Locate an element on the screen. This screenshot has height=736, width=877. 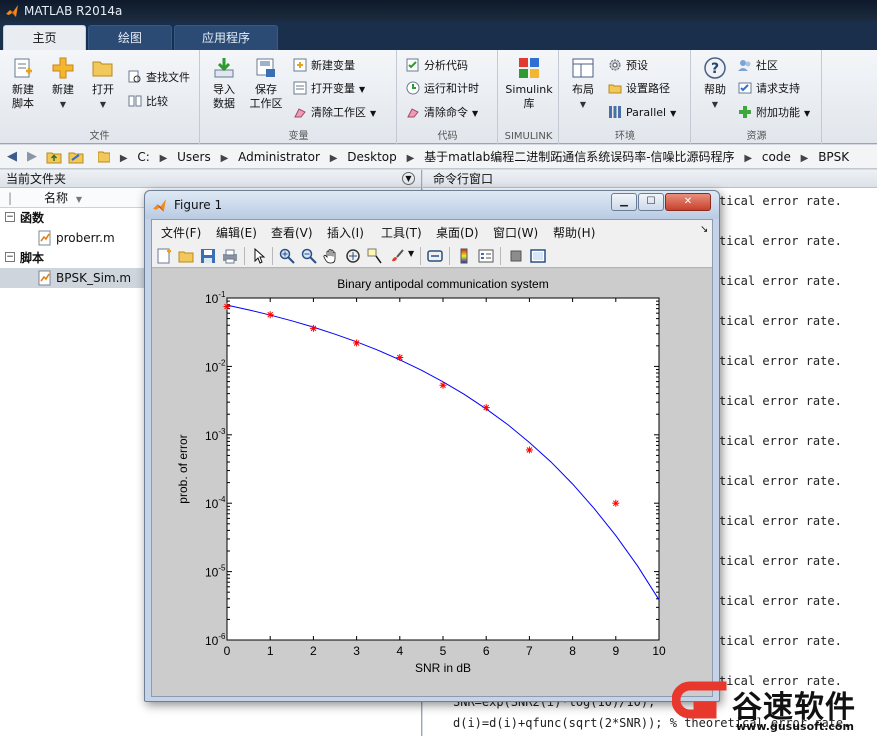
compare-button: 比较 is located at coordinates (148, 102).